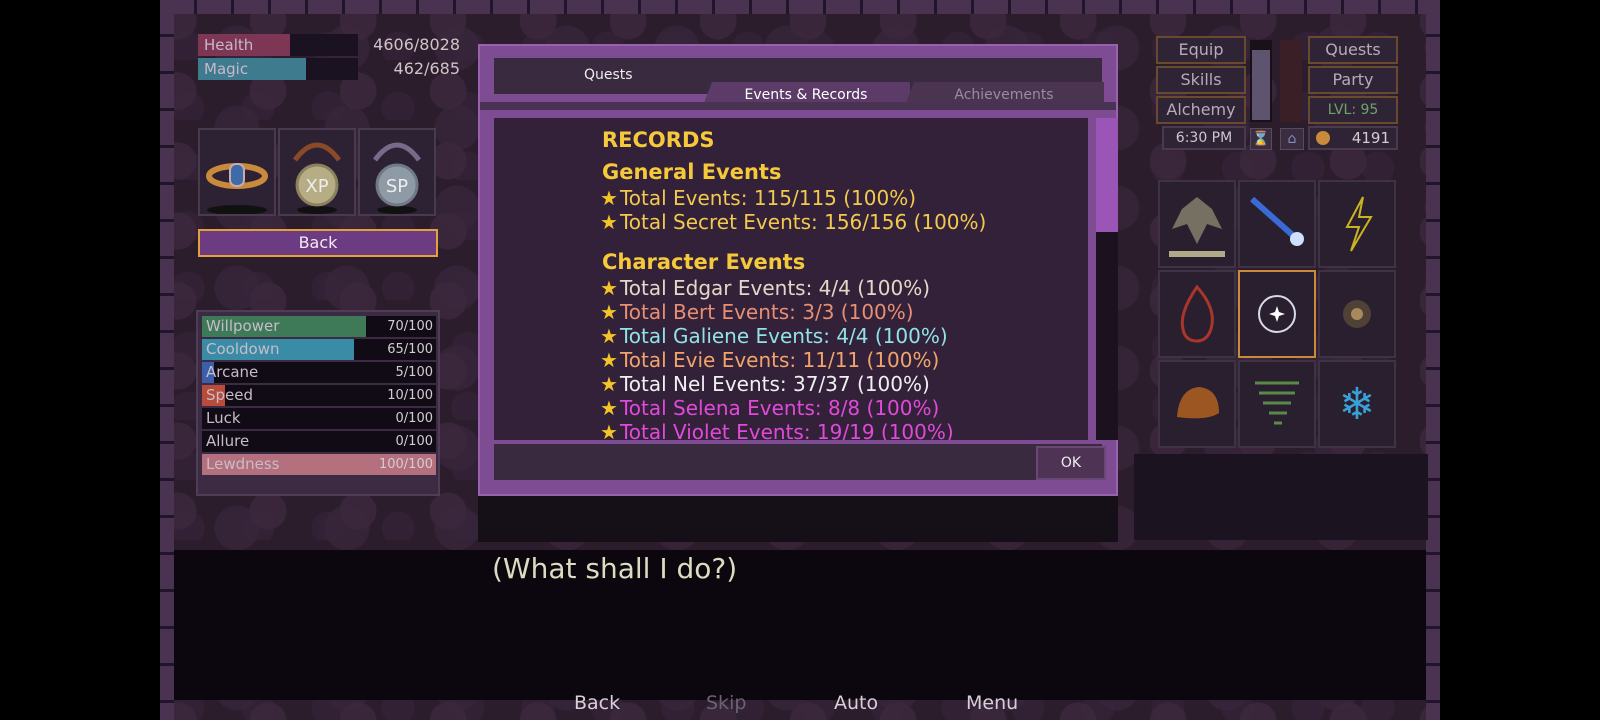 This screenshot has height=720, width=1600. I want to click on status-area, so click(1281, 497).